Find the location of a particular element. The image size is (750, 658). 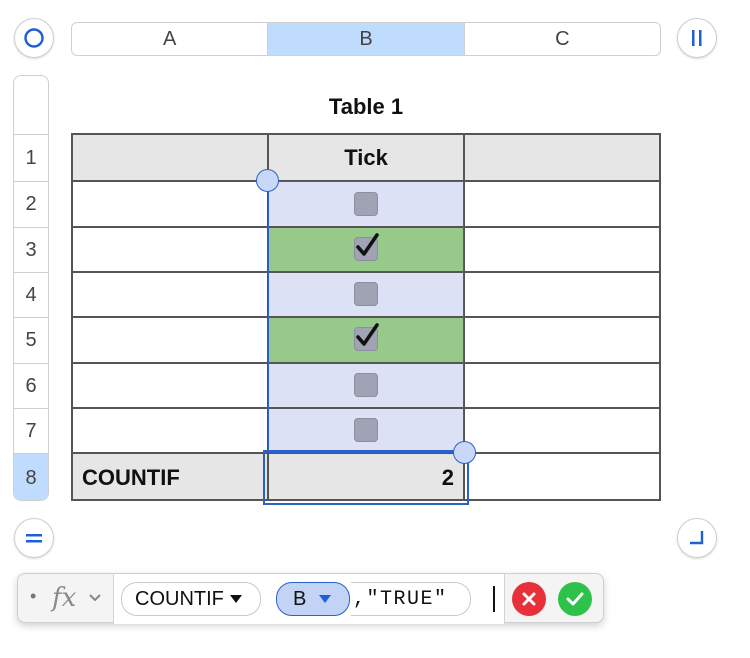

pause-column-icon is located at coordinates (697, 38).